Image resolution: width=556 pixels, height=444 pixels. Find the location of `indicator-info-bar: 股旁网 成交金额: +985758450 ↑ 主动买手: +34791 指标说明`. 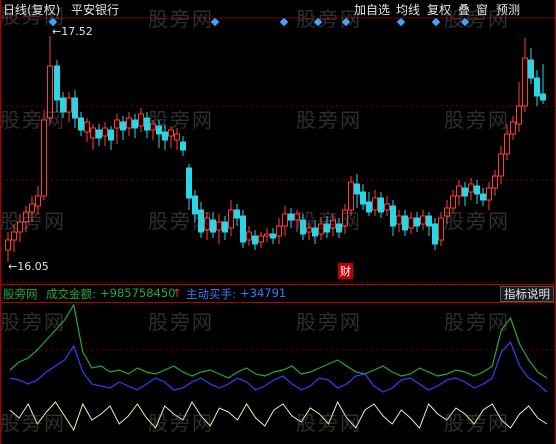

indicator-info-bar: 股旁网 成交金额: +985758450 ↑ 主动买手: +34791 指标说明 is located at coordinates (278, 293).